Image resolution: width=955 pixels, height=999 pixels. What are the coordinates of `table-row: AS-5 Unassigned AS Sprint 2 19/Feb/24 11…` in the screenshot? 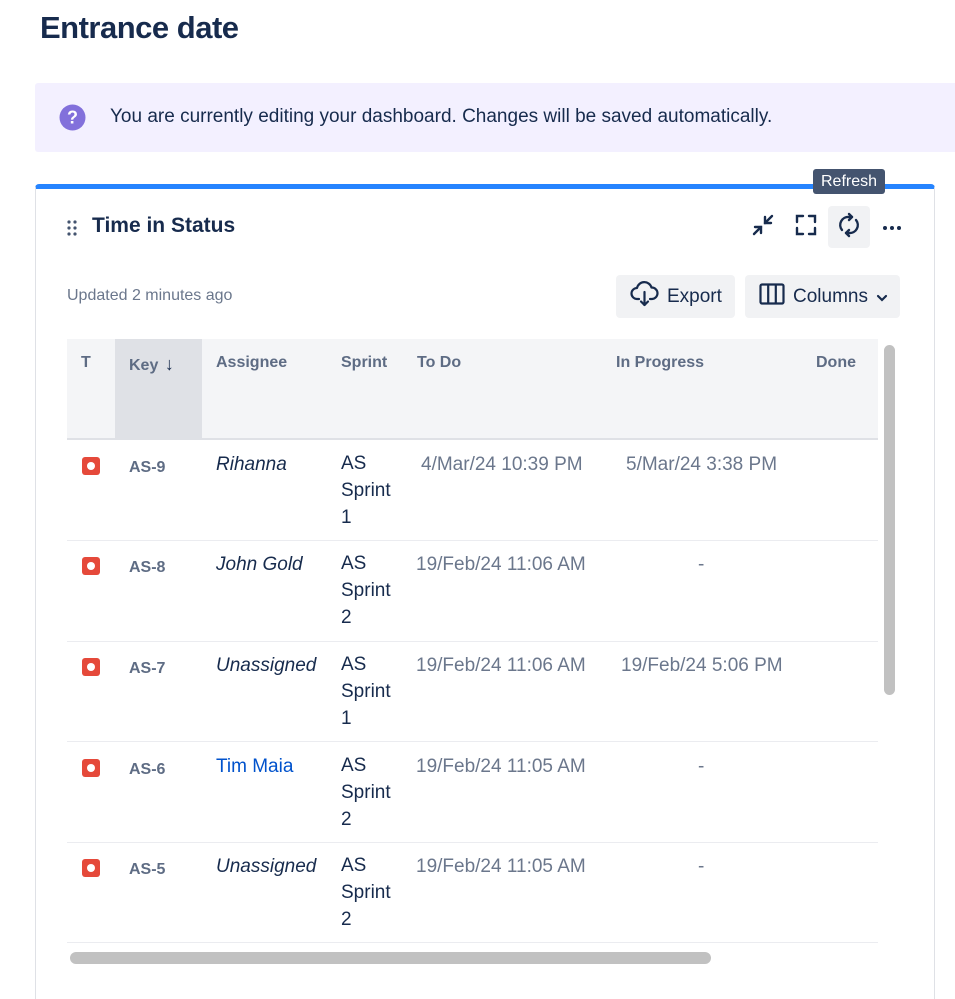 It's located at (472, 892).